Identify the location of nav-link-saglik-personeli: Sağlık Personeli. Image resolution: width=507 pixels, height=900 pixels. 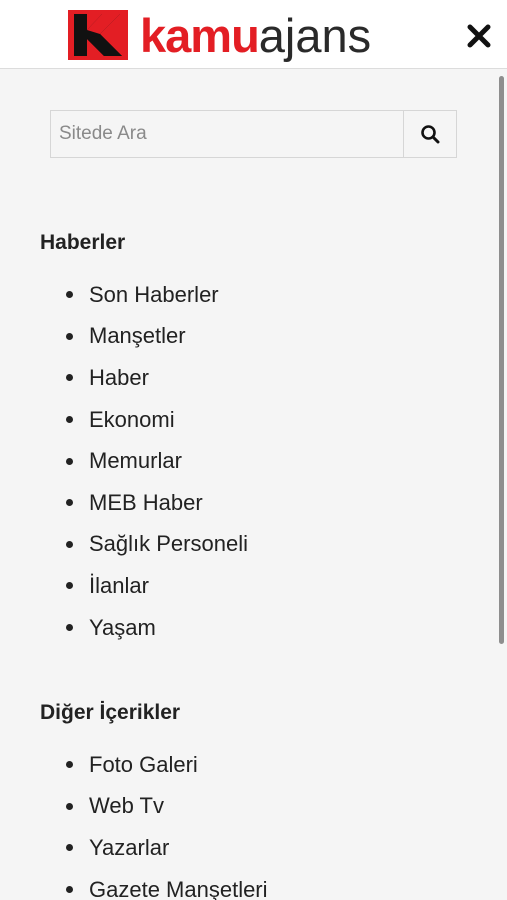
(168, 544).